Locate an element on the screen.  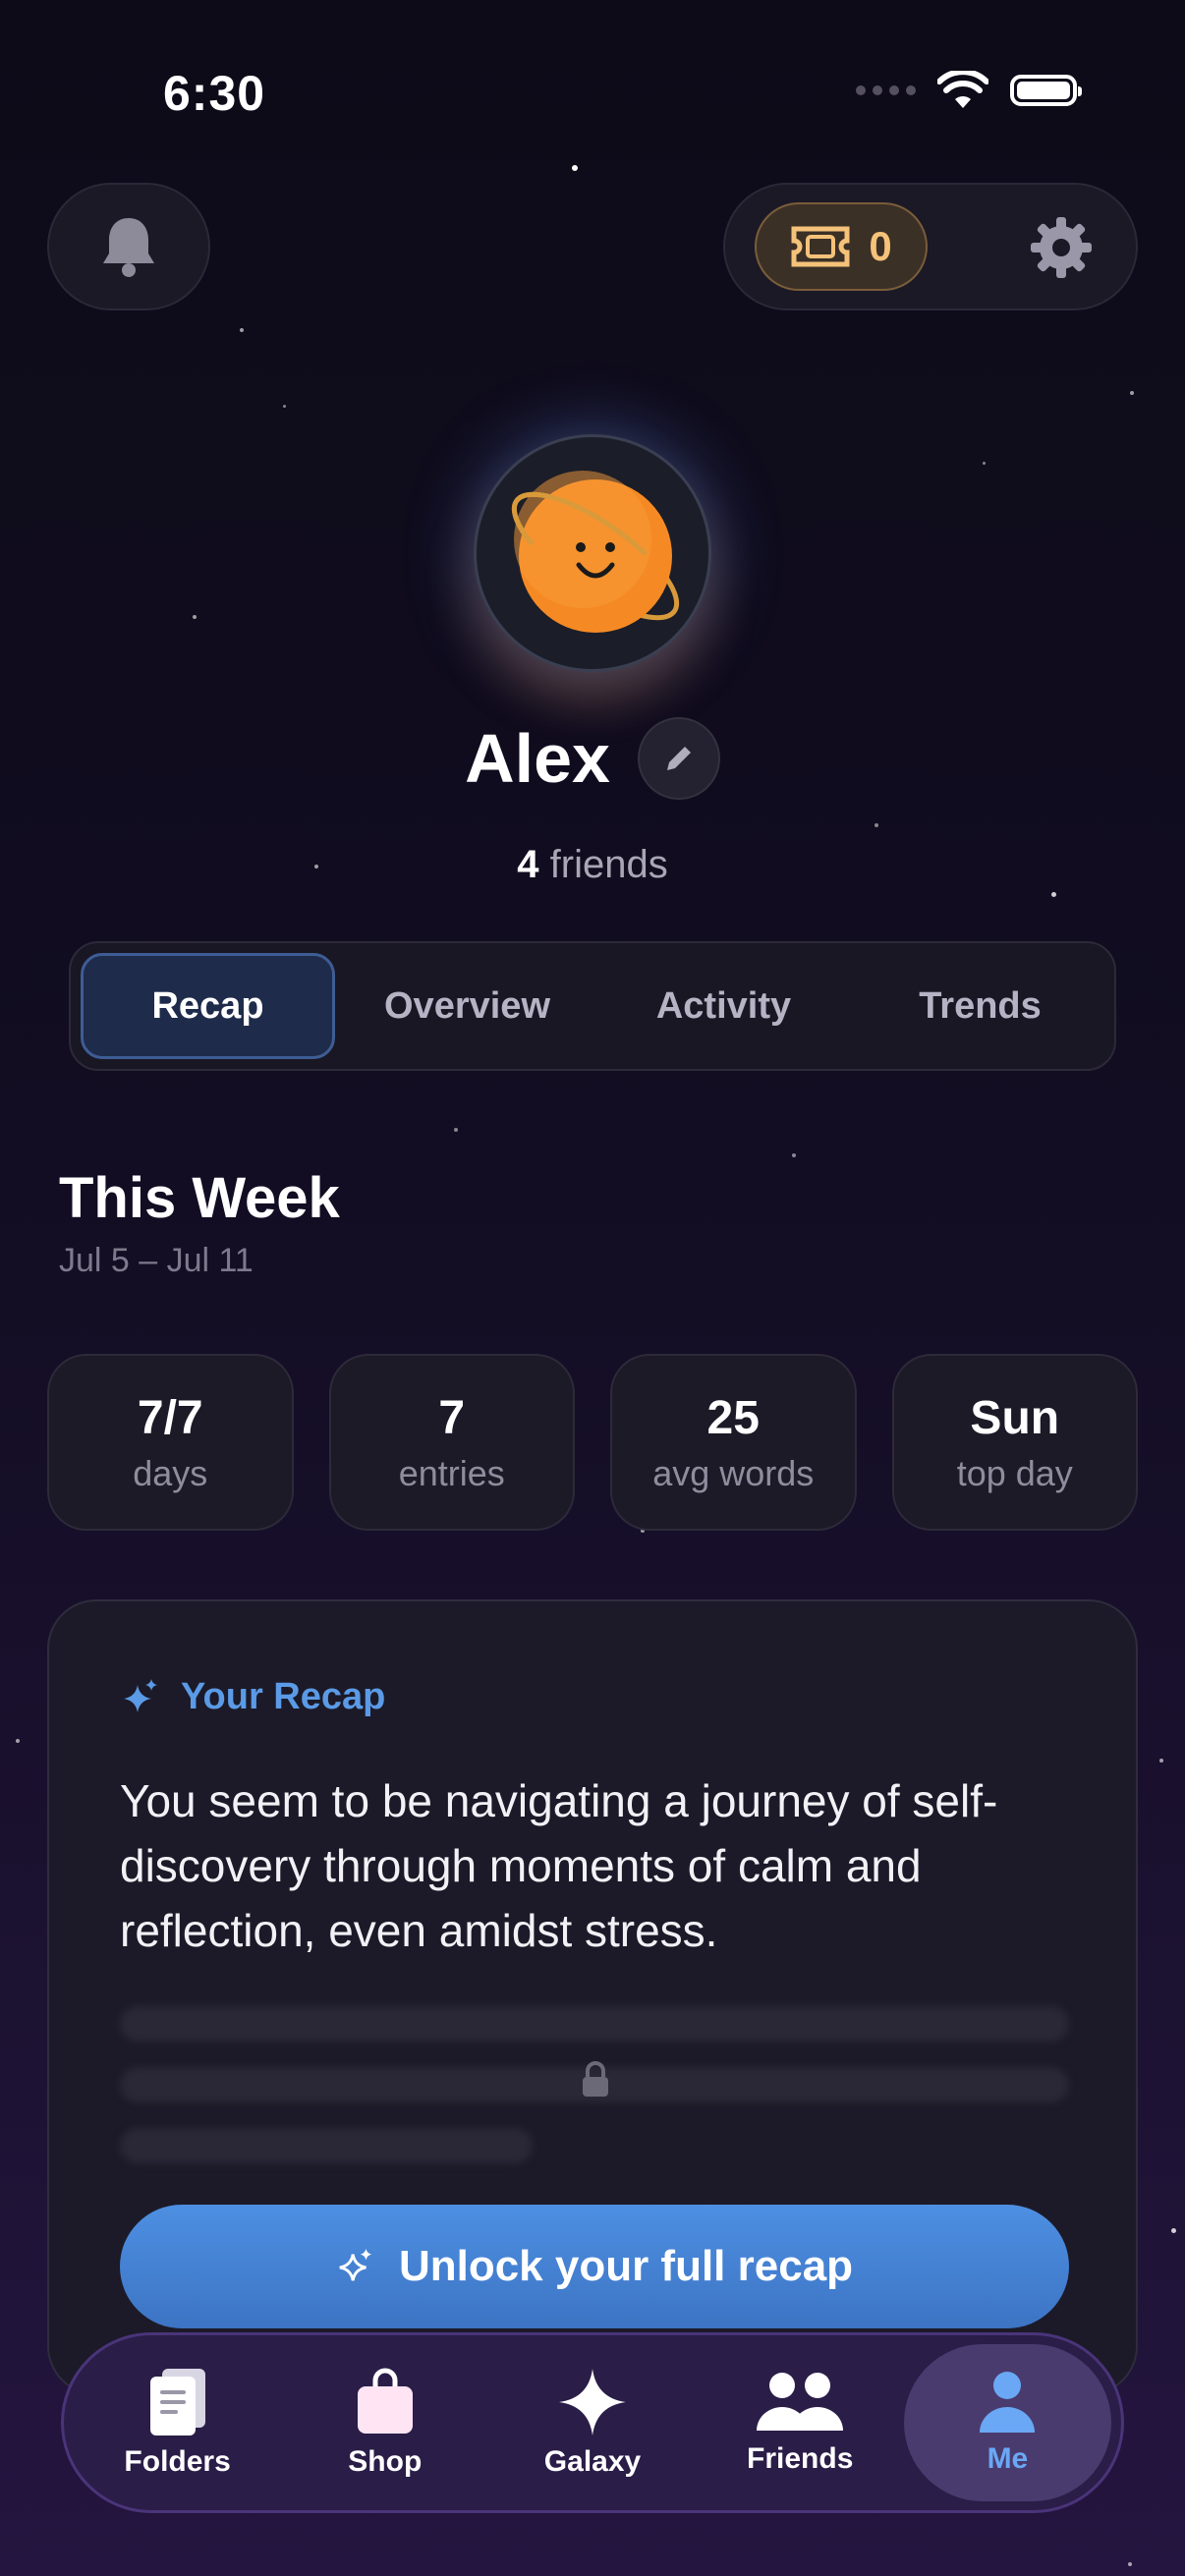
stat-label: avg words is located at coordinates (734, 1472).